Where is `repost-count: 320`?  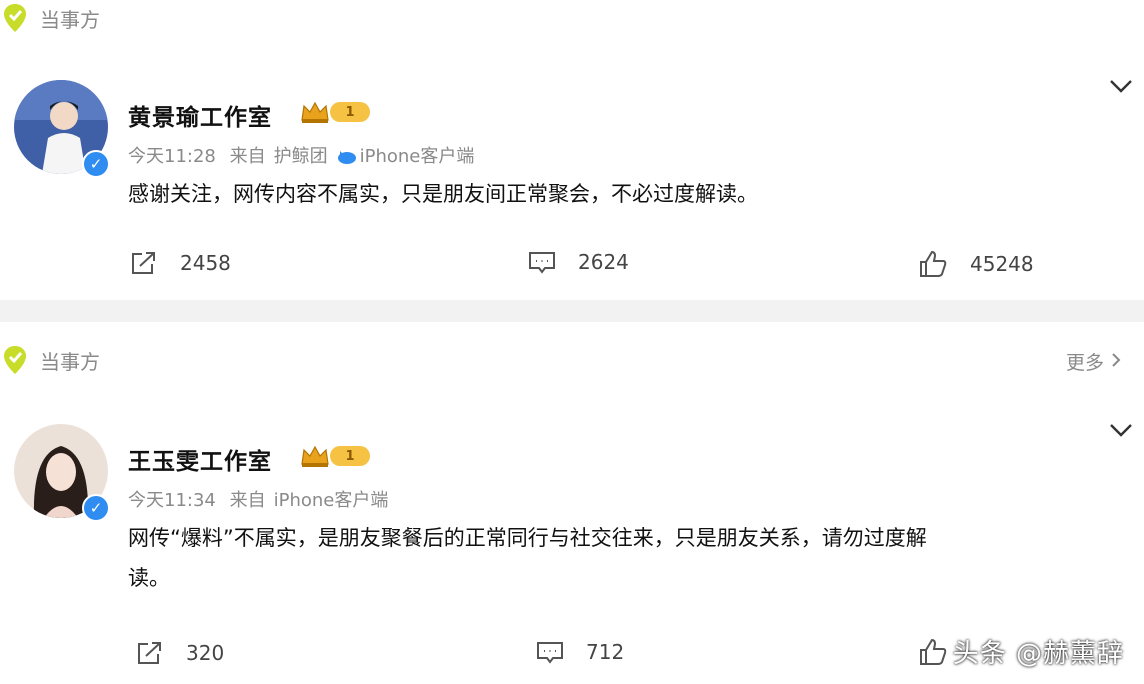 repost-count: 320 is located at coordinates (205, 653).